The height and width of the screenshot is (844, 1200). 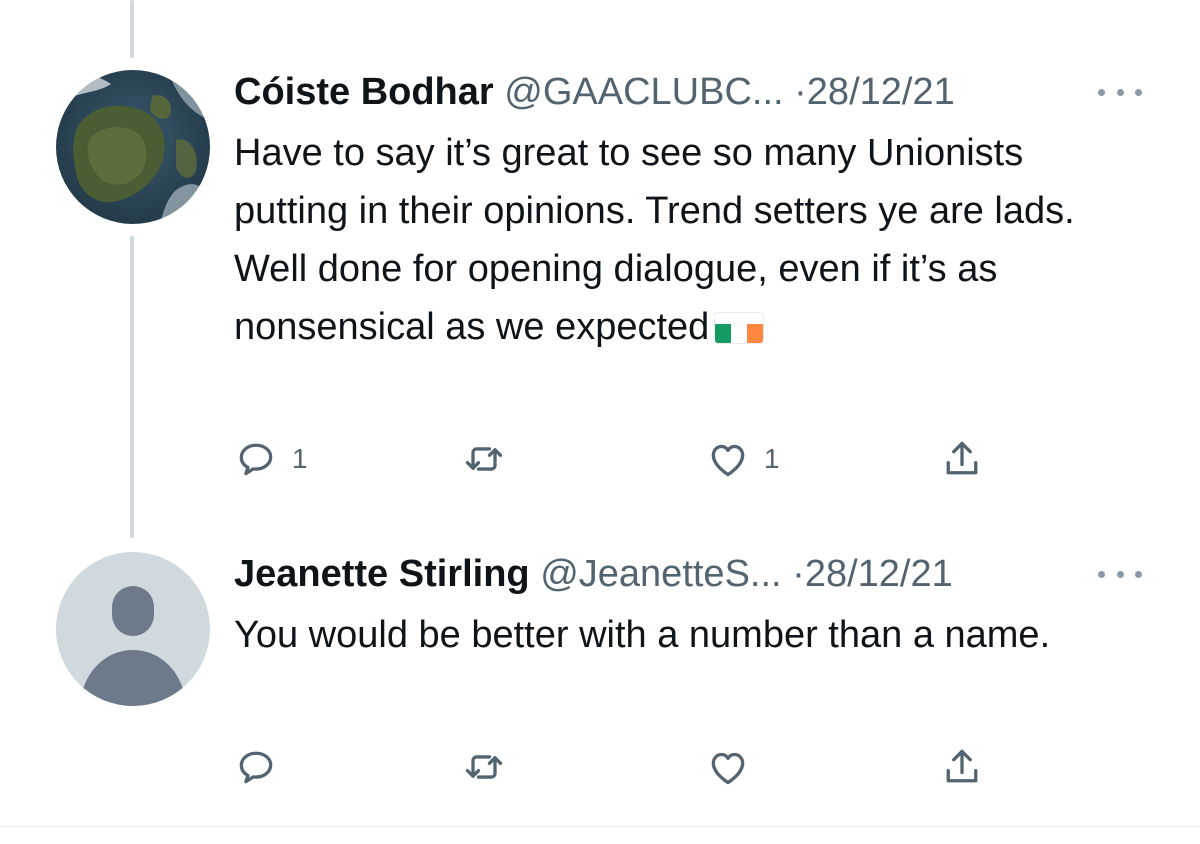 I want to click on tweet-header: Cóiste Bodhar @GAACLUBC... ·28/12/21, so click(x=594, y=92).